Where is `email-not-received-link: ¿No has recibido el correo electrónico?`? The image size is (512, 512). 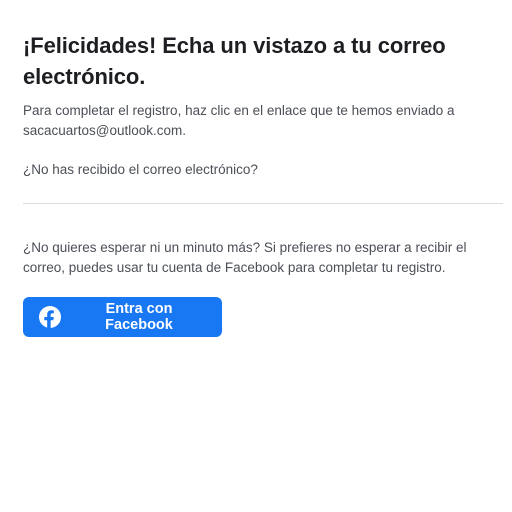 email-not-received-link: ¿No has recibido el correo electrónico? is located at coordinates (140, 170).